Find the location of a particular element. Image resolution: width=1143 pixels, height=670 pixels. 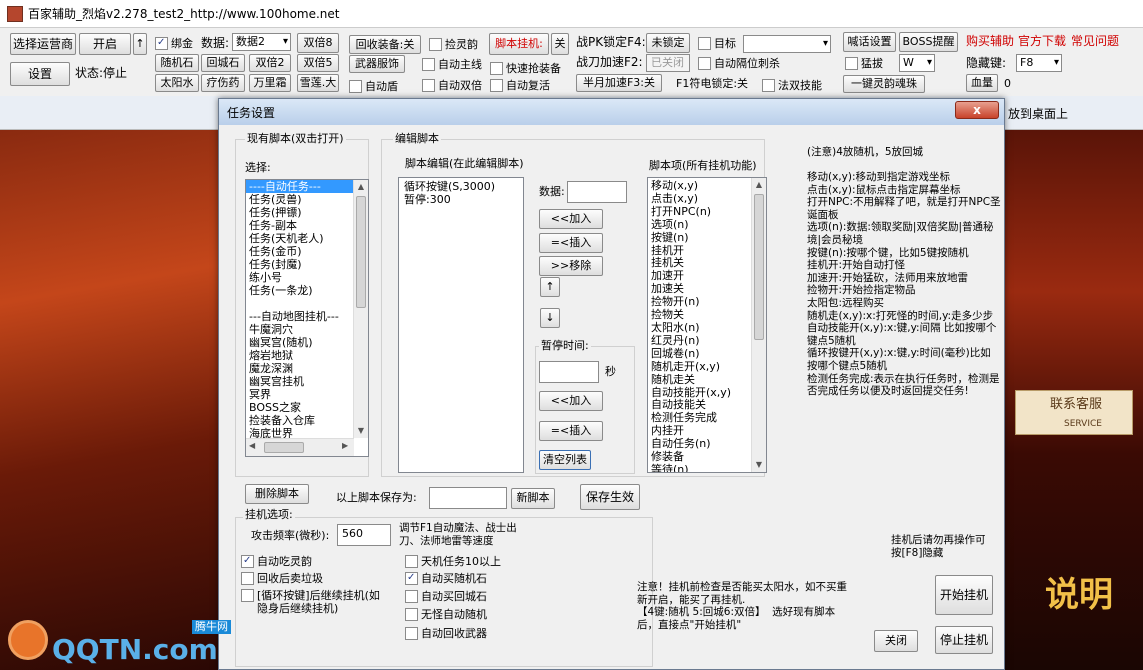

data-select: 数据2 is located at coordinates (261, 42).